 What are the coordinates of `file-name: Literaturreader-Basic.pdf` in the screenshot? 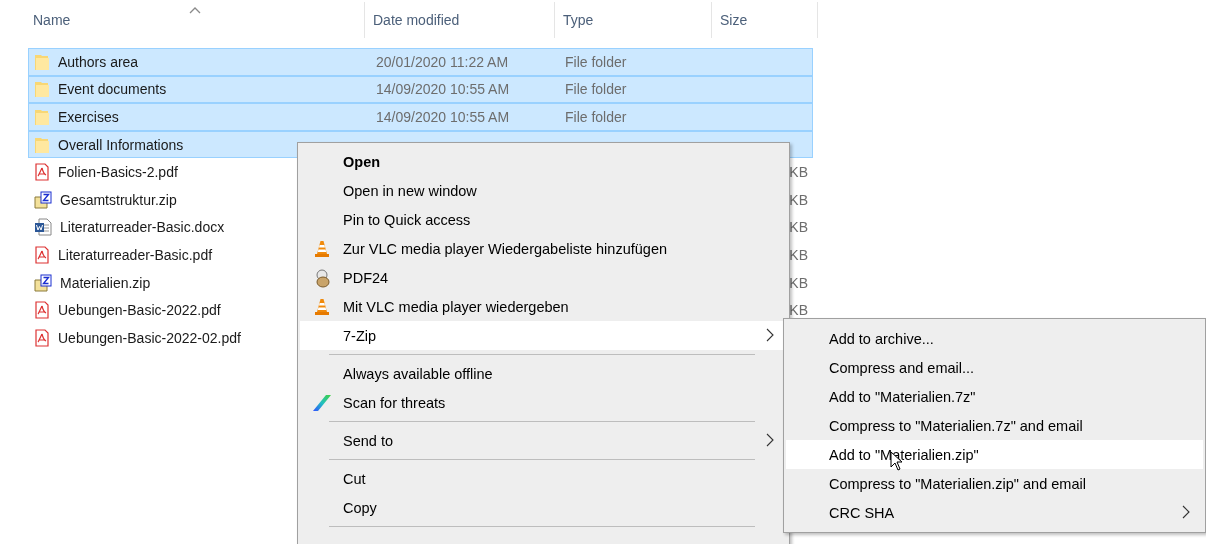 It's located at (135, 254).